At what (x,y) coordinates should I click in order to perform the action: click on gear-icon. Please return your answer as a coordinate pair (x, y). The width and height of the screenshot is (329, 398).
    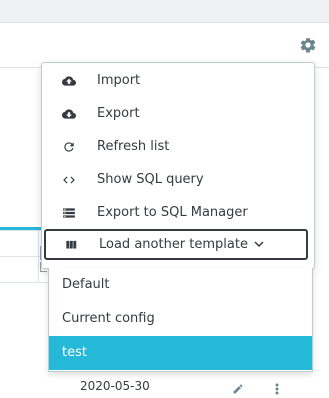
    Looking at the image, I should click on (308, 47).